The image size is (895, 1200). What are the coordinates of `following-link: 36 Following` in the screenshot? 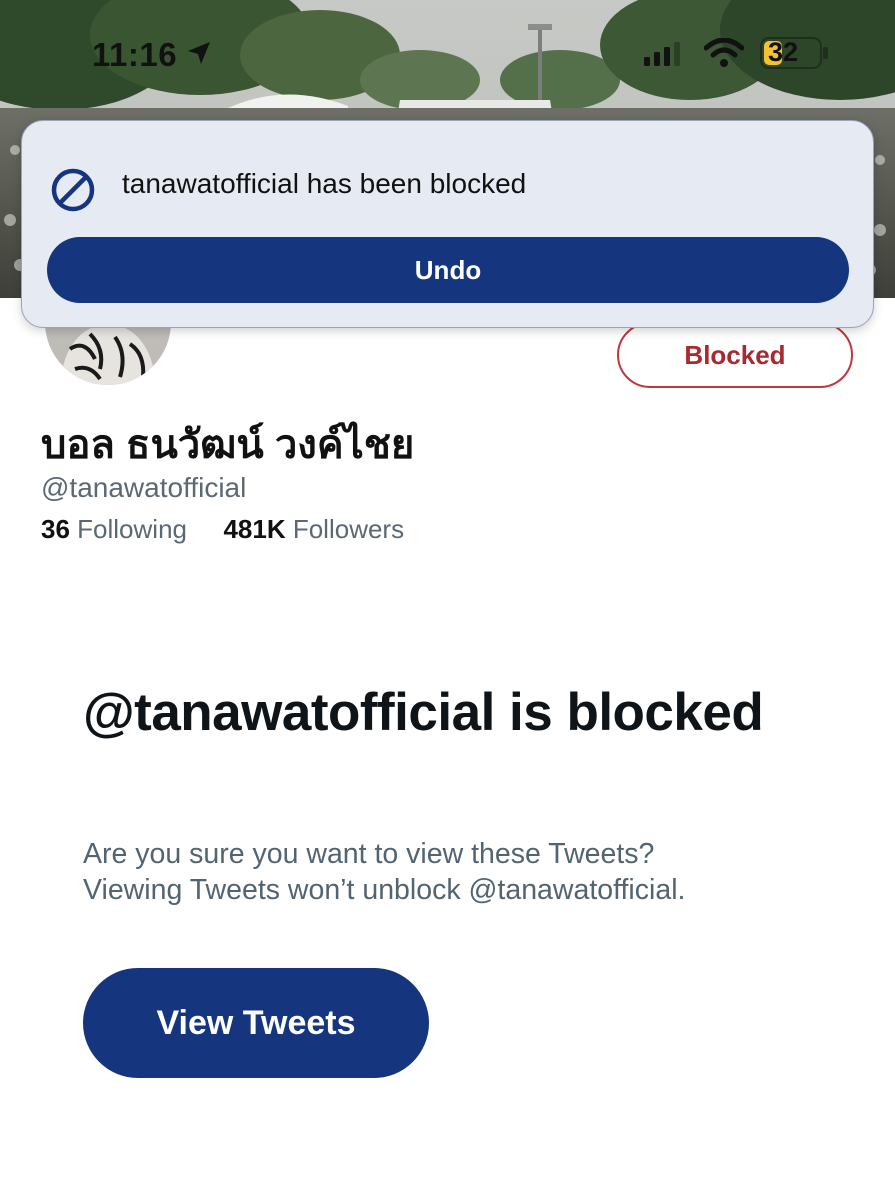 It's located at (117, 529).